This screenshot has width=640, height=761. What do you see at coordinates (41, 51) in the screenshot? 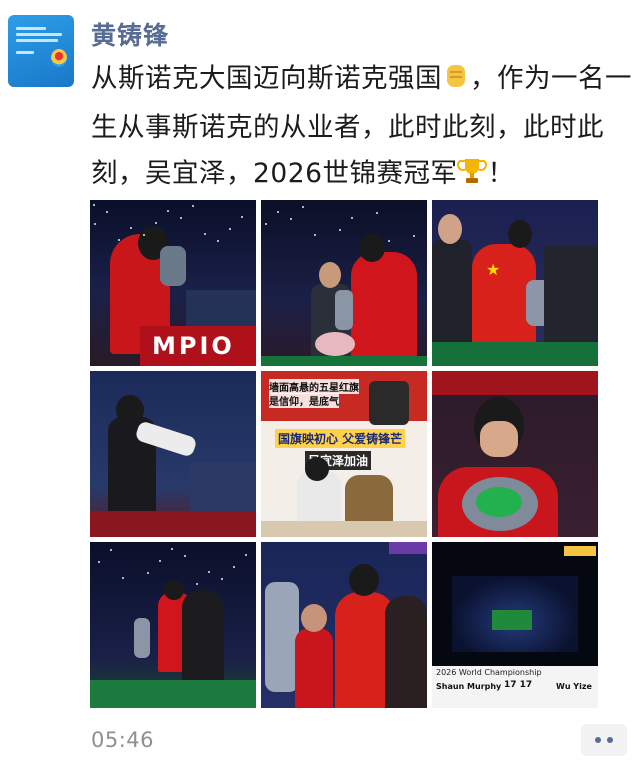
I see `account-avatar` at bounding box center [41, 51].